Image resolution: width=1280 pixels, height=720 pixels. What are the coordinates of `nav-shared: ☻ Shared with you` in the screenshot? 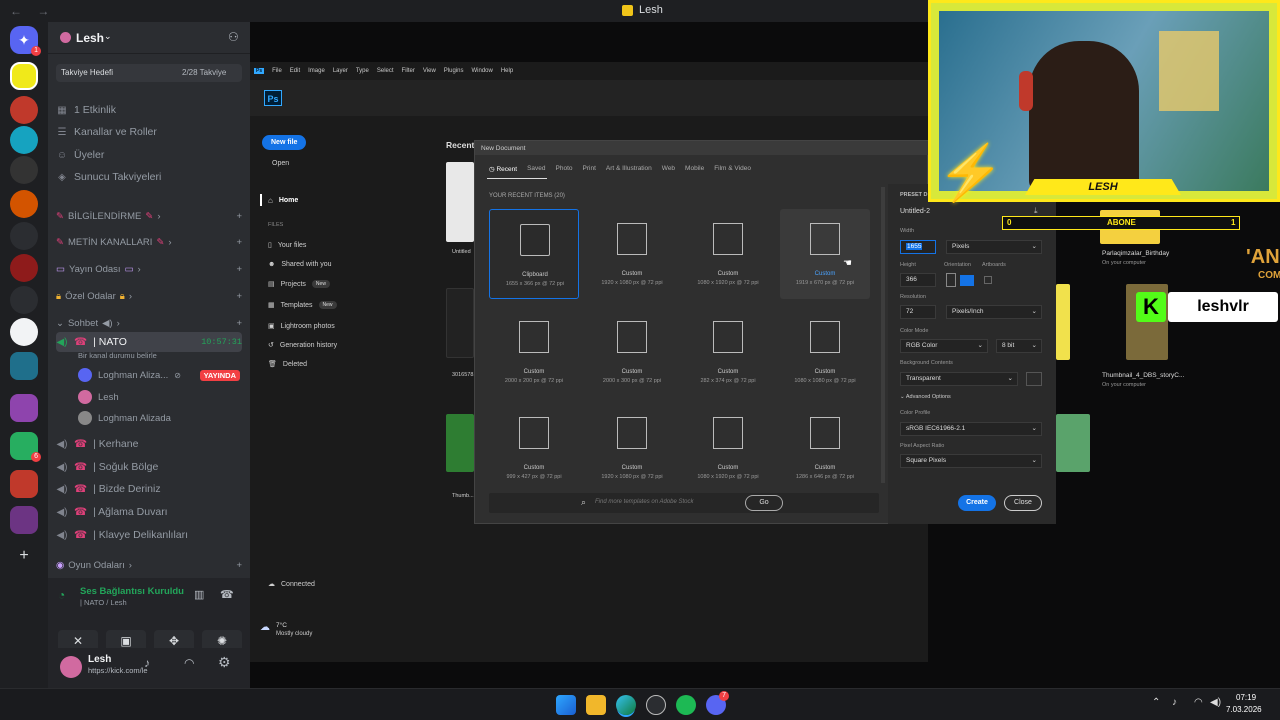 It's located at (300, 264).